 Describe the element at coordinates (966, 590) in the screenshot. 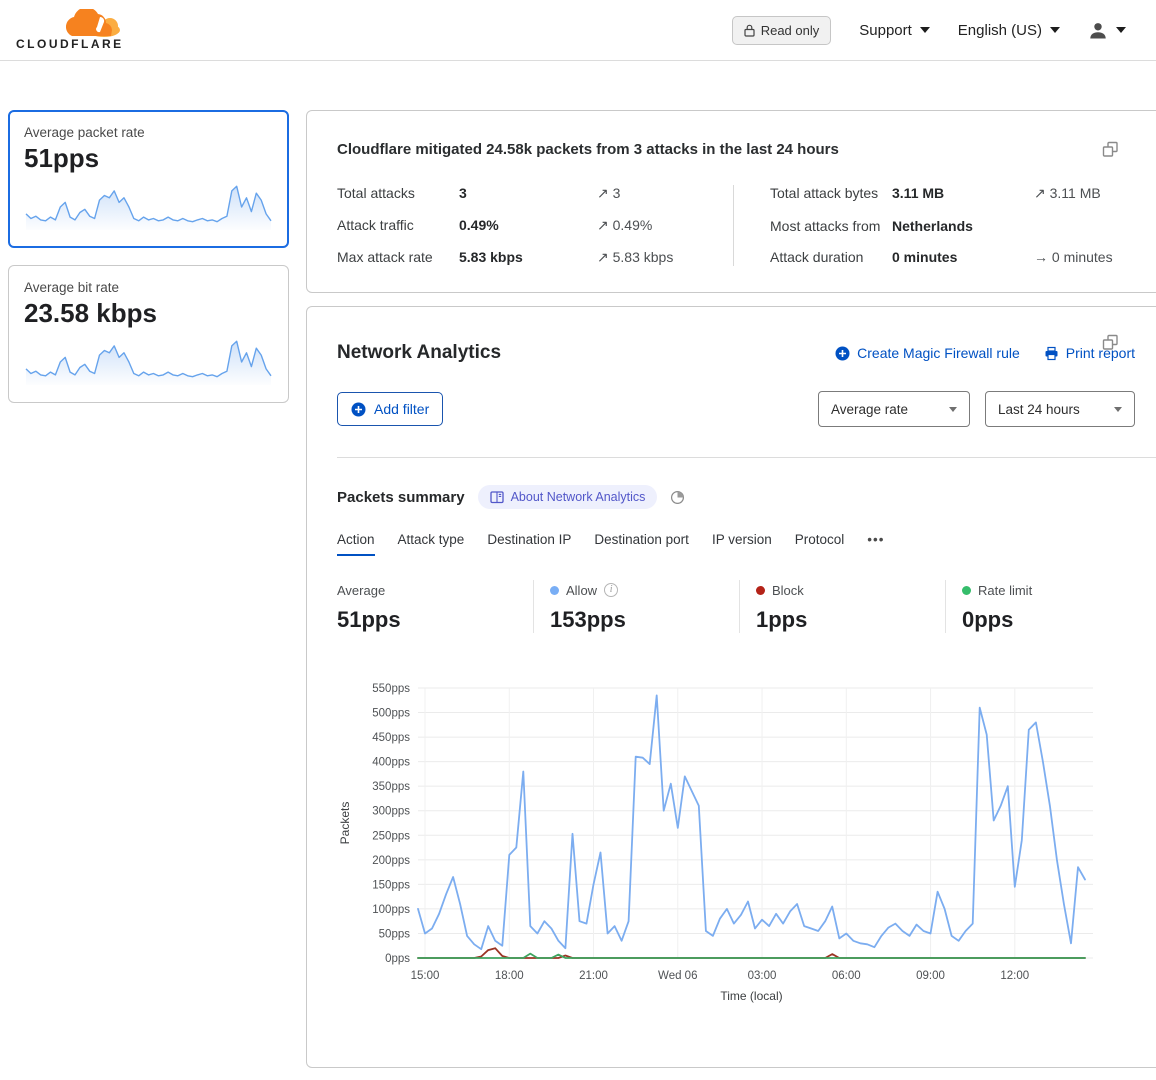

I see `rate-limit-dot` at that location.